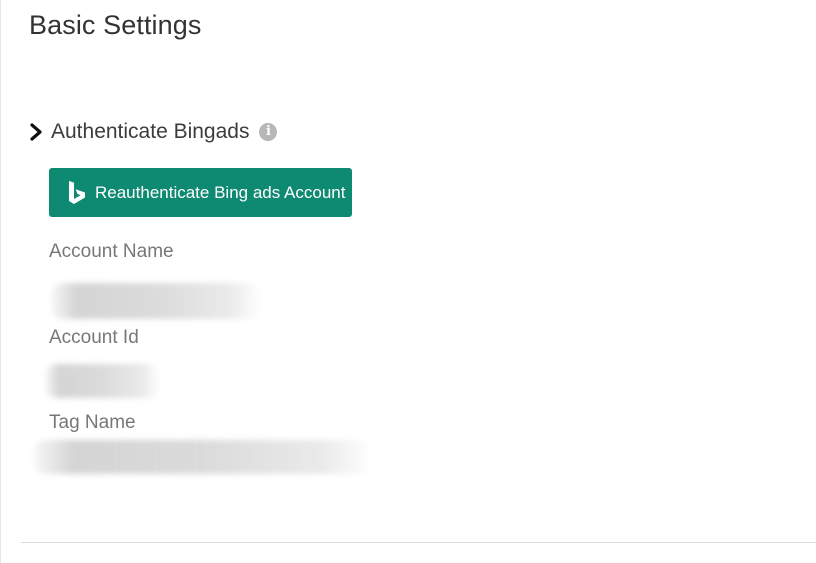 The width and height of the screenshot is (816, 563). Describe the element at coordinates (102, 381) in the screenshot. I see `account-id-value-redacted` at that location.